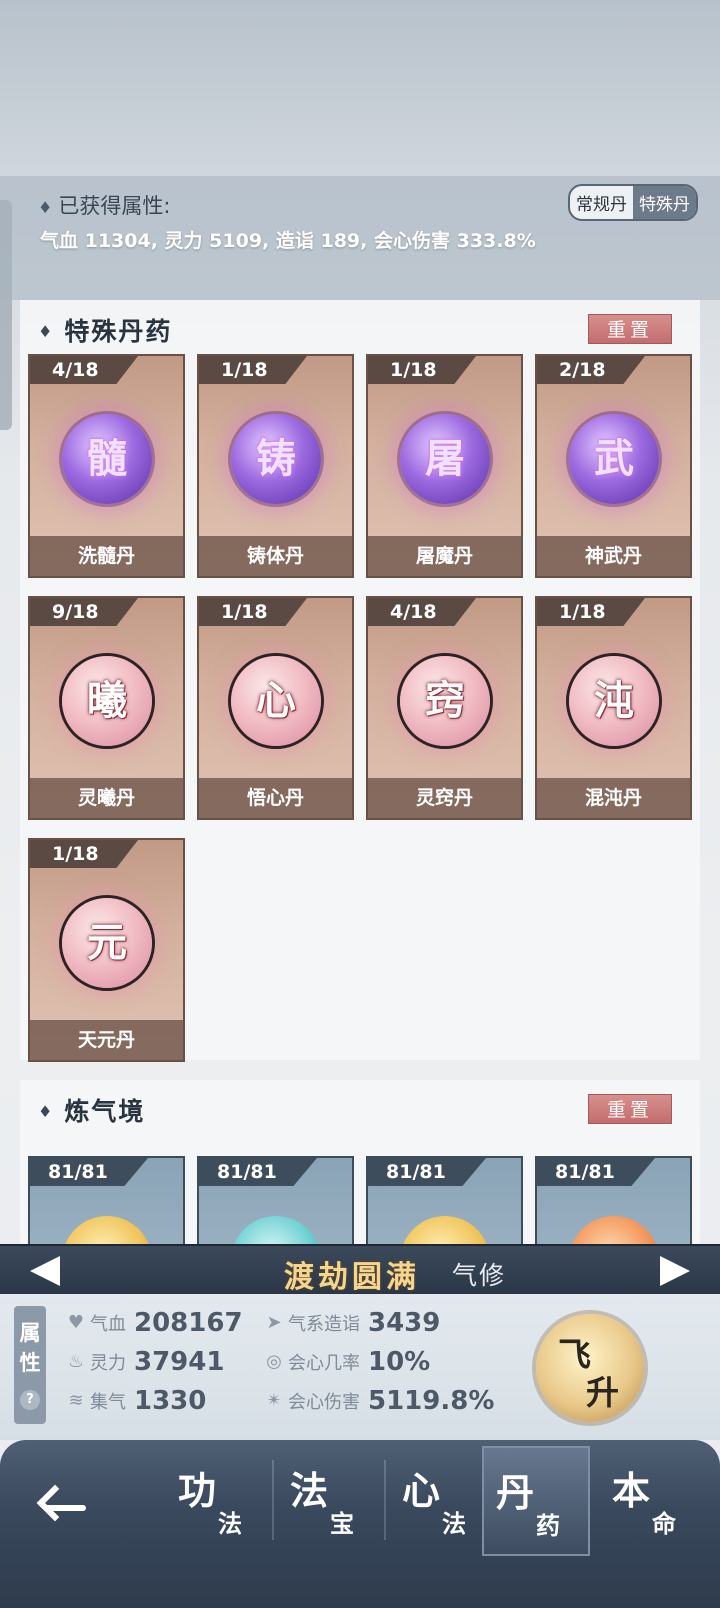  I want to click on stat-lingli-value: 37941, so click(179, 1362).